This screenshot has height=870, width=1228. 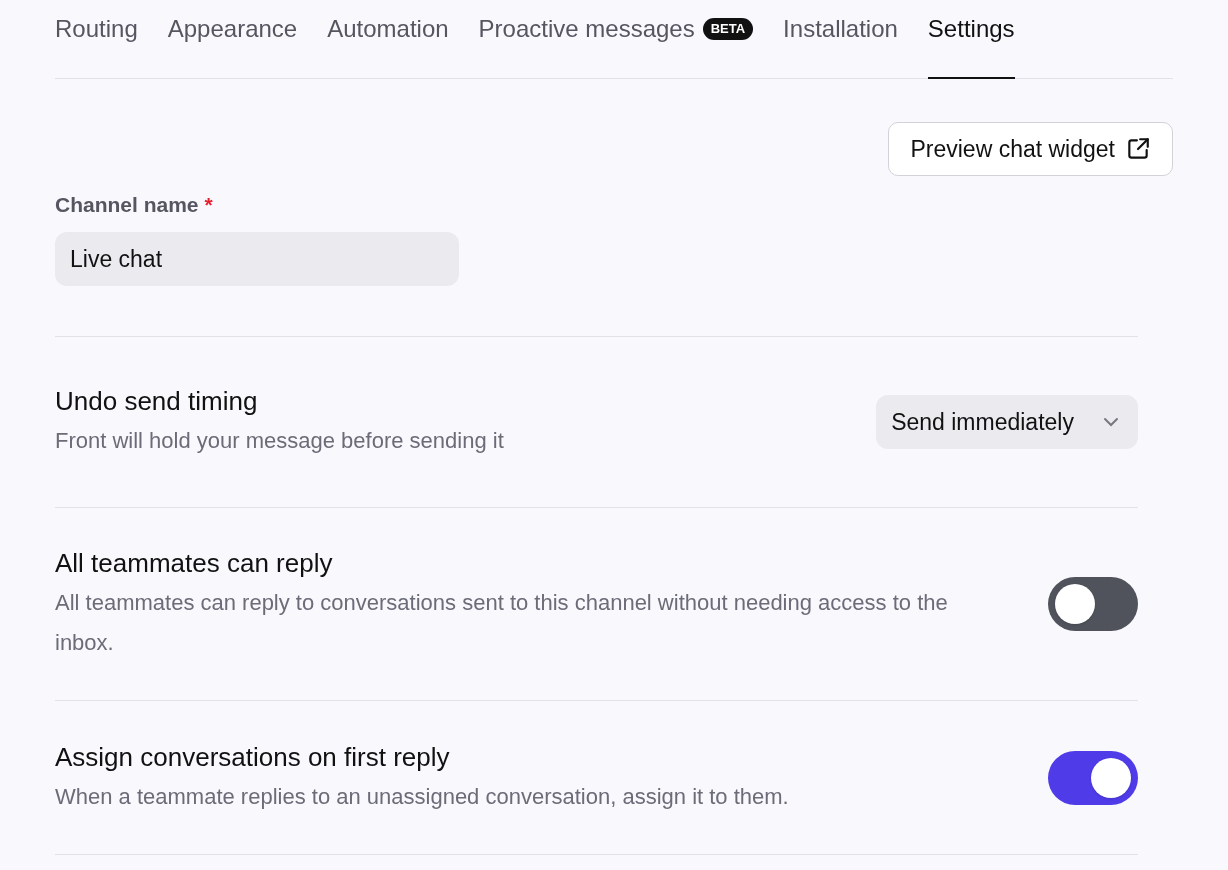 What do you see at coordinates (971, 39) in the screenshot?
I see `tab: Settings` at bounding box center [971, 39].